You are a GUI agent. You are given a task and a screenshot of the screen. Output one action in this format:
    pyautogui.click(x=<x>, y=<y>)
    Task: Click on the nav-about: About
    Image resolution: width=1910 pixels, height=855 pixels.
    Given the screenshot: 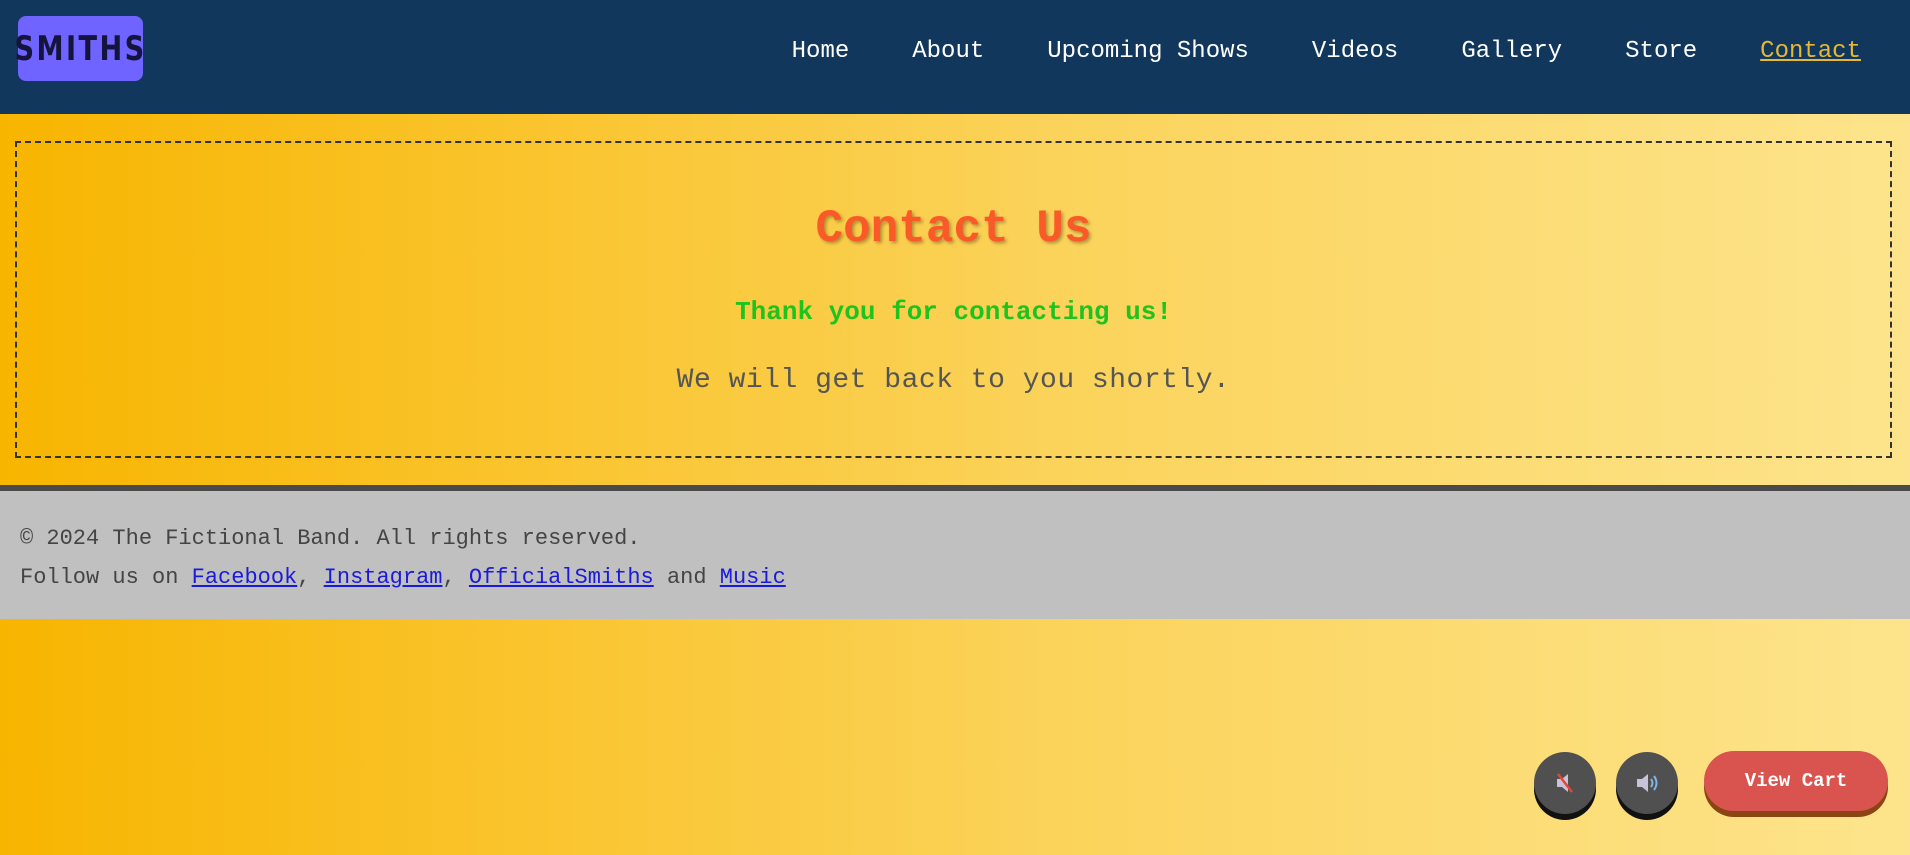 What is the action you would take?
    pyautogui.click(x=948, y=52)
    